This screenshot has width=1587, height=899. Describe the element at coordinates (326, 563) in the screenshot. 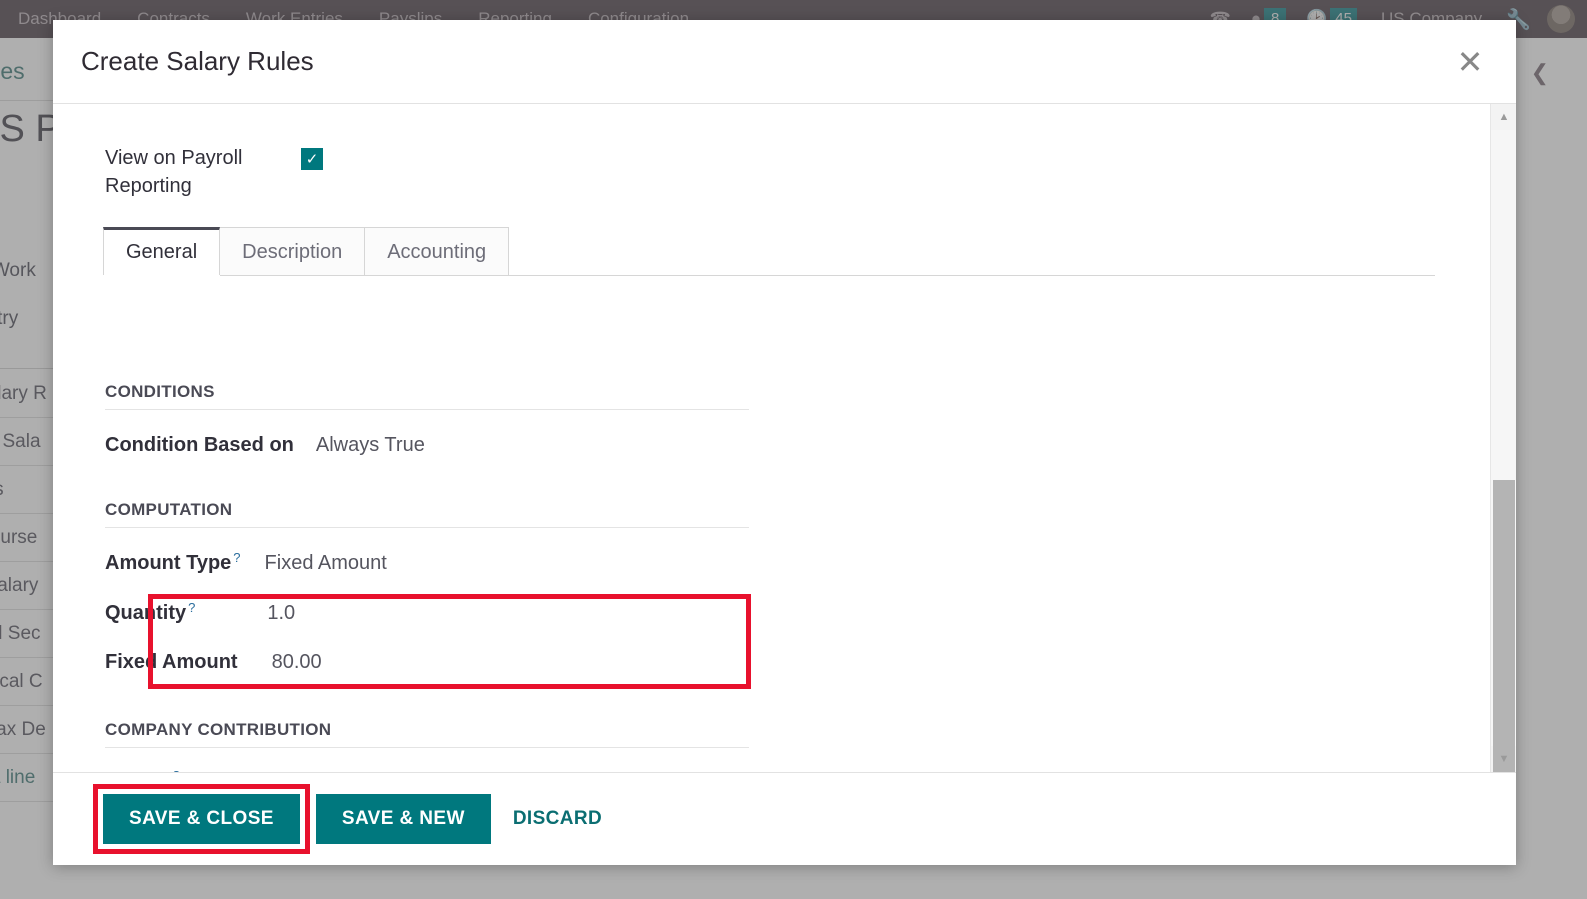

I see `amount-type-value: Fixed Amount` at that location.